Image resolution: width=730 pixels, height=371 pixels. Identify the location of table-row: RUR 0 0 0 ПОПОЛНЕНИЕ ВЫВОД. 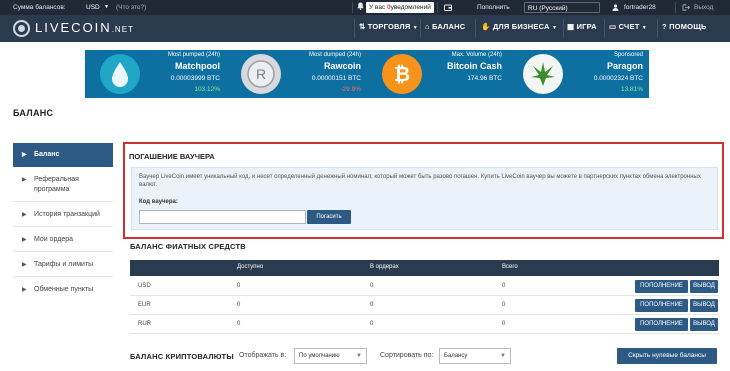
(424, 324).